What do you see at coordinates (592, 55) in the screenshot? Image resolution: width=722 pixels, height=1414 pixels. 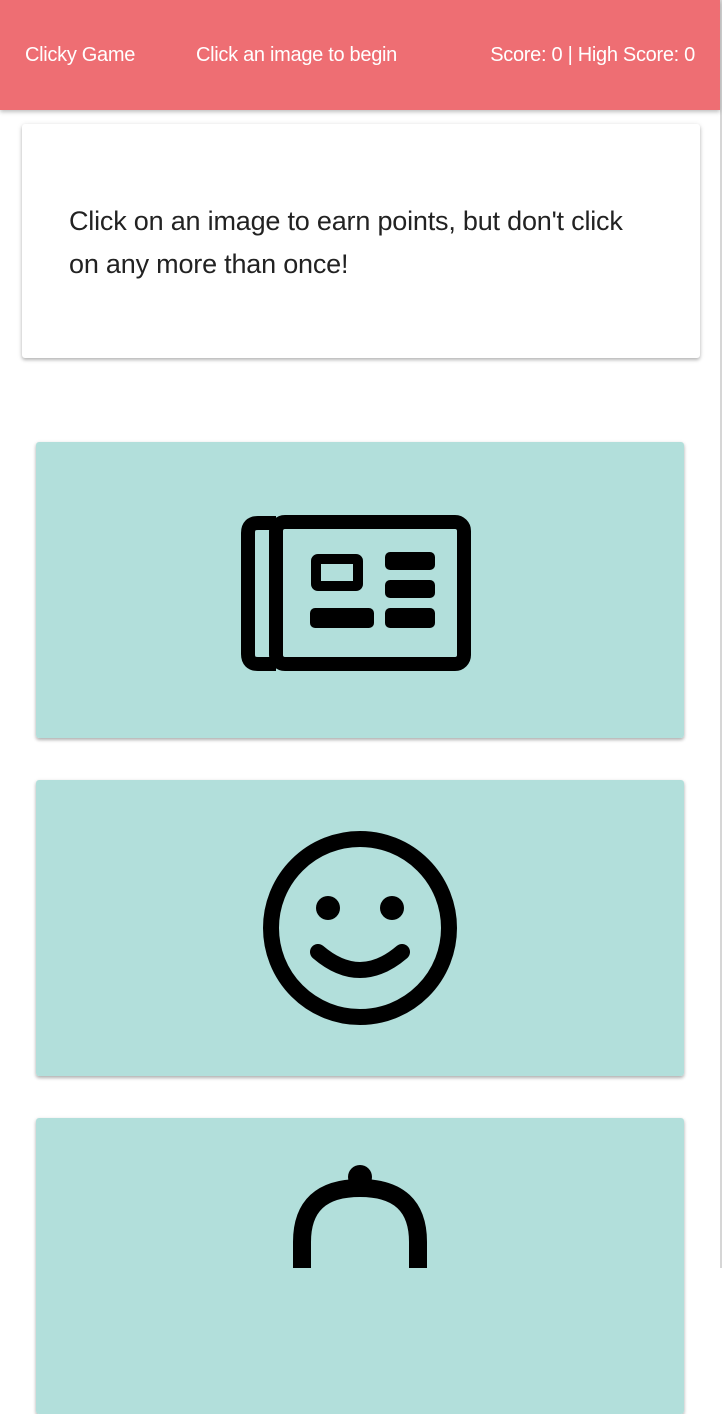 I see `score-display: Score: 0 | High Score: 0` at bounding box center [592, 55].